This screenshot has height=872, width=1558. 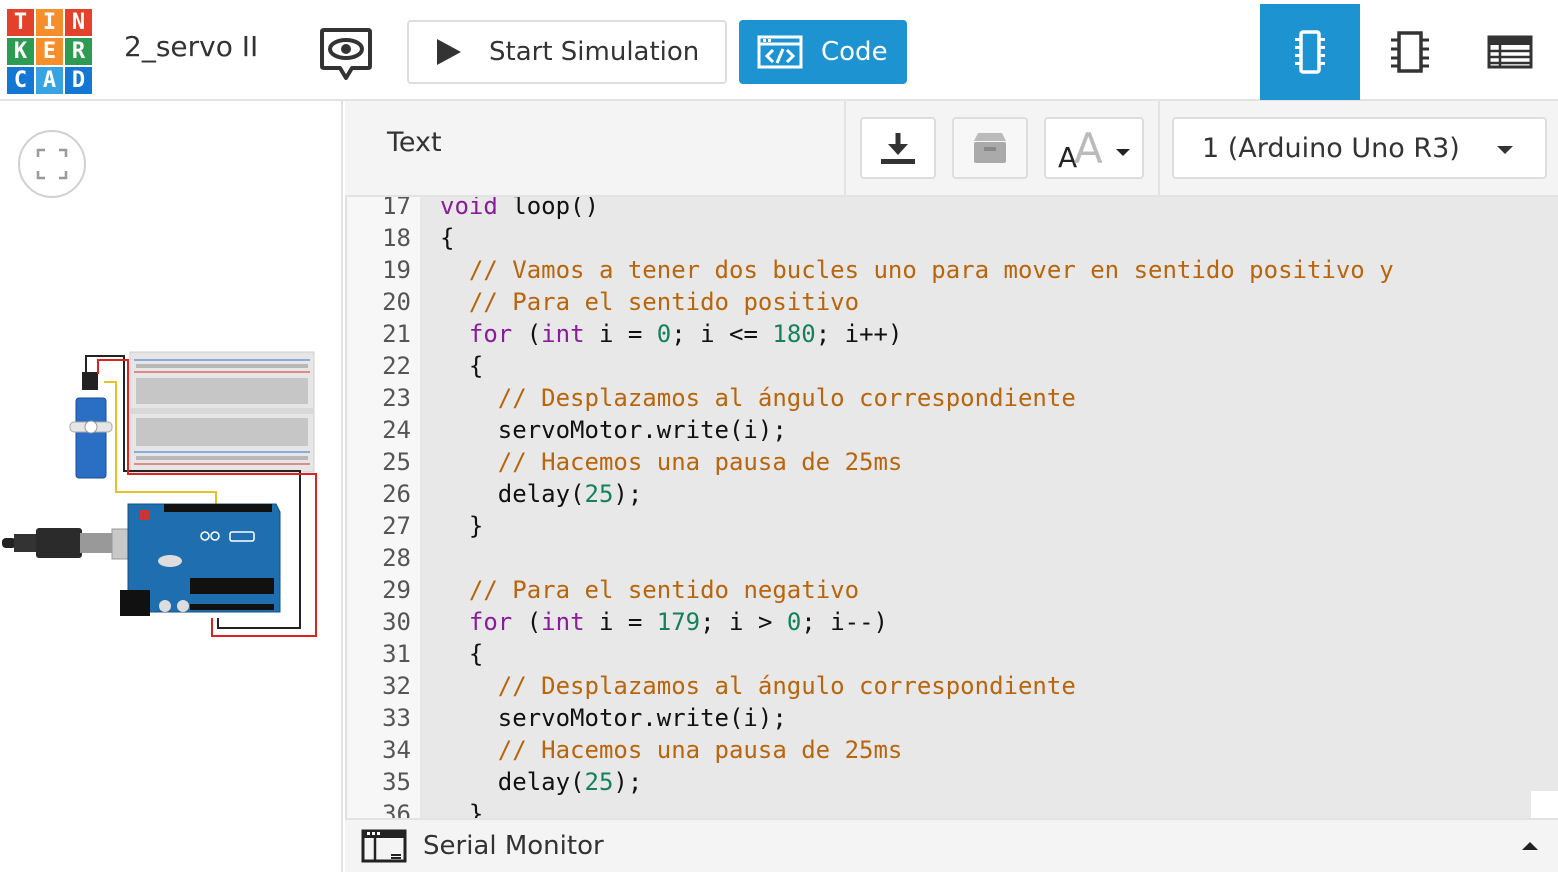 I want to click on code-text: // Desplazamos al ángulo correspondiente, so click(x=786, y=398).